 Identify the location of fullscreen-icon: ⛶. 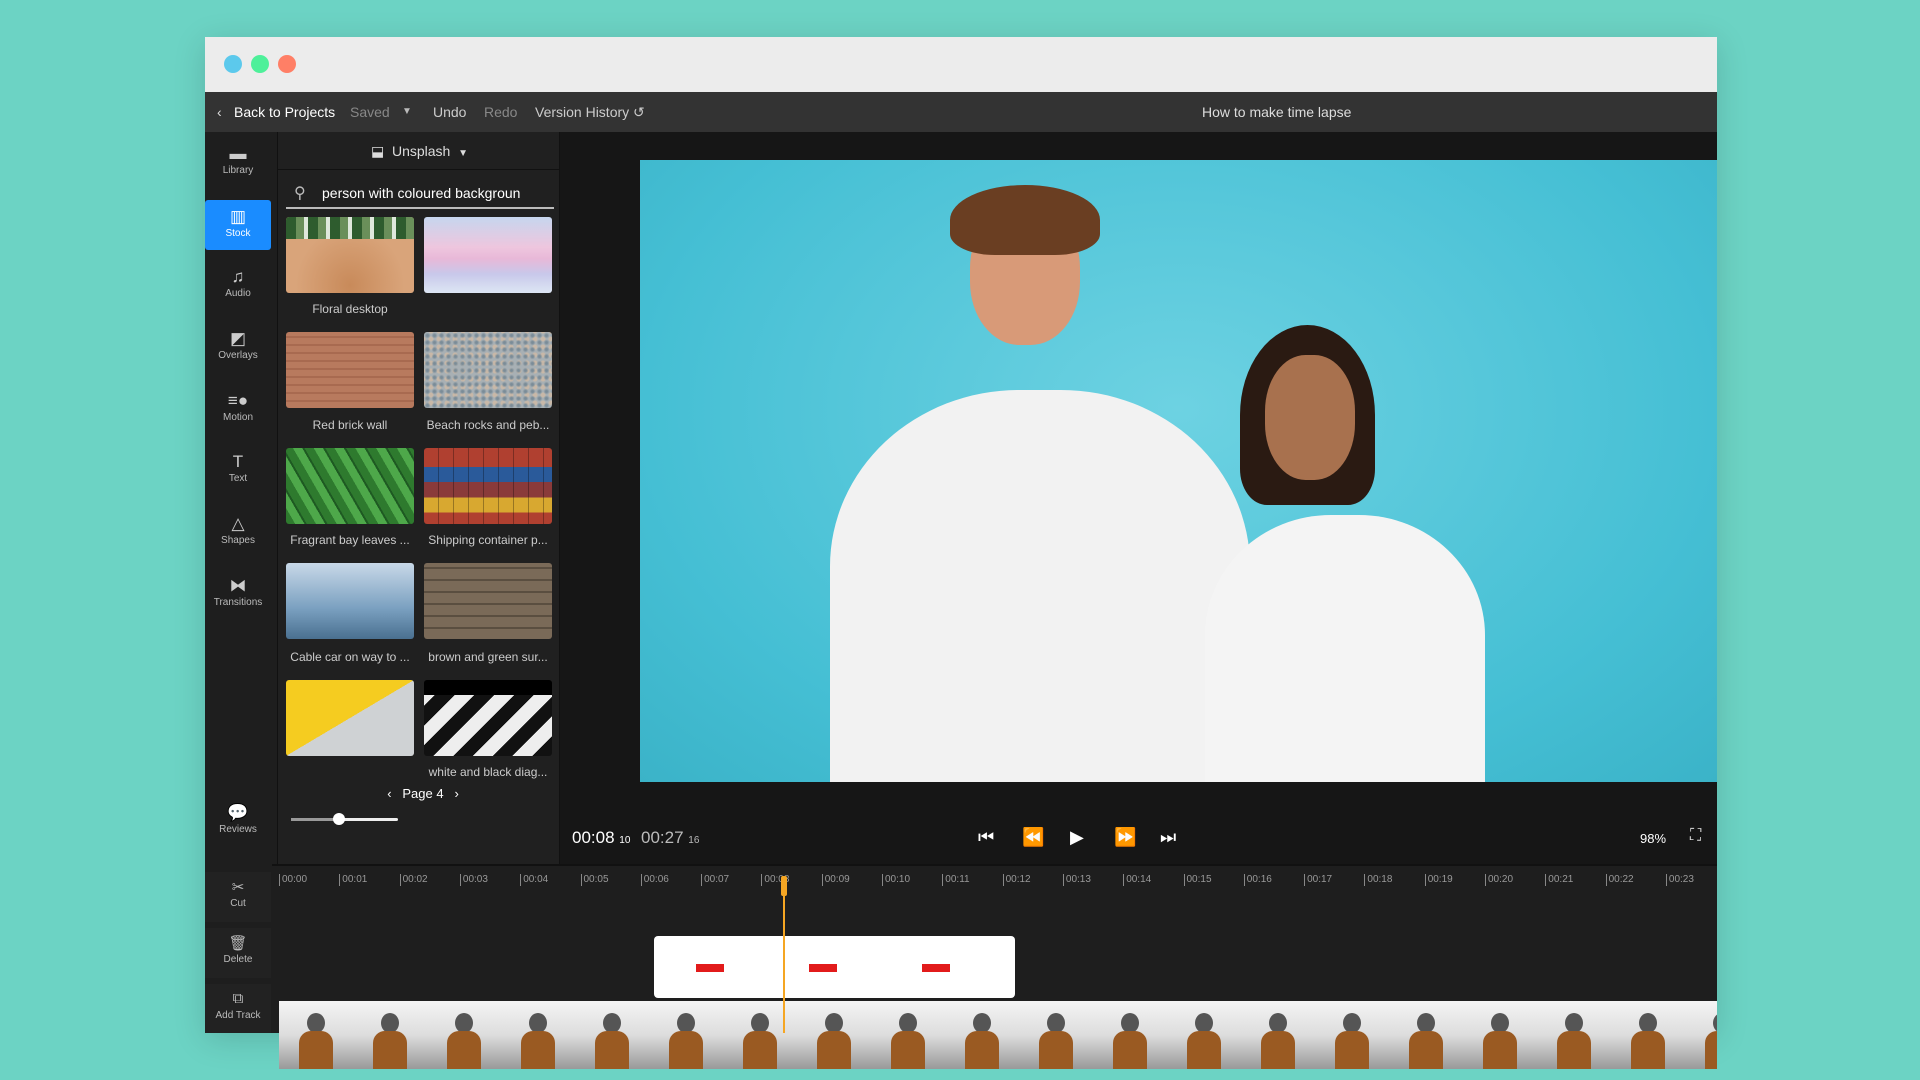
(1695, 836).